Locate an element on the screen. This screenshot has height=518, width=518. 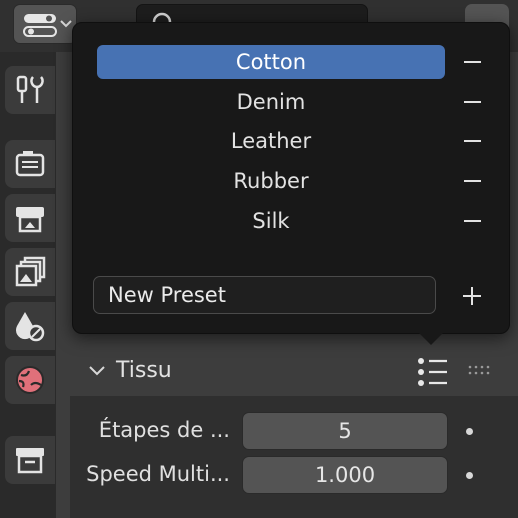
popup-pointer is located at coordinates (431, 338).